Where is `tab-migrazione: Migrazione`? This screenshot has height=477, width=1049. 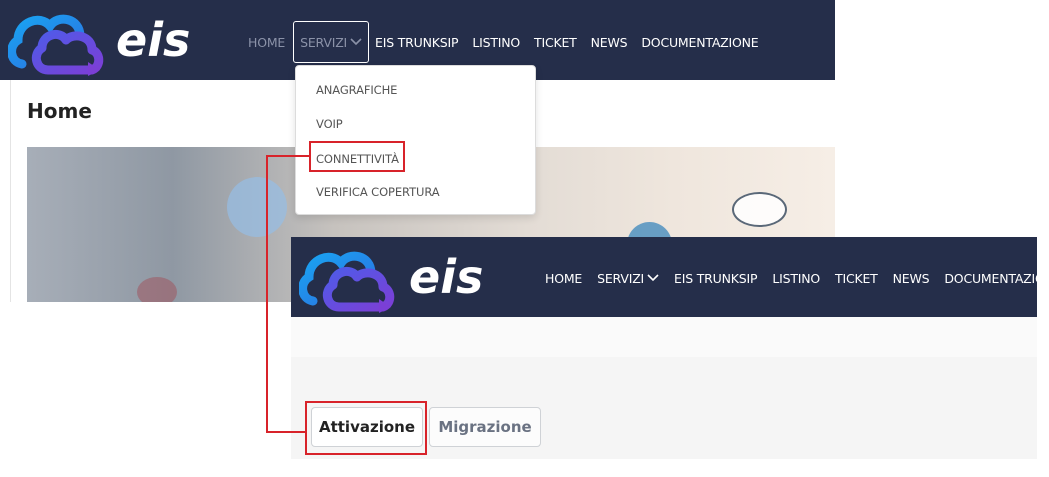
tab-migrazione: Migrazione is located at coordinates (485, 427).